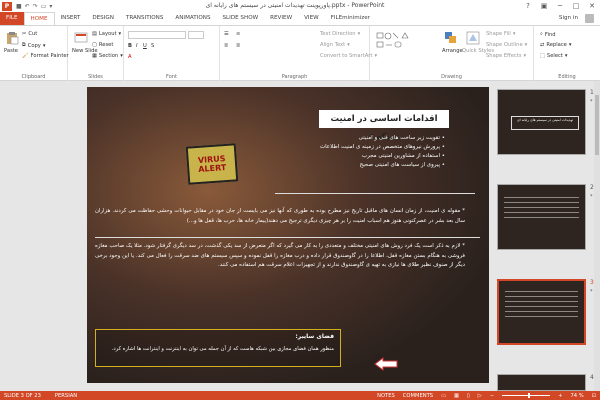  What do you see at coordinates (468, 396) in the screenshot?
I see `reading-view-icon: ▯` at bounding box center [468, 396].